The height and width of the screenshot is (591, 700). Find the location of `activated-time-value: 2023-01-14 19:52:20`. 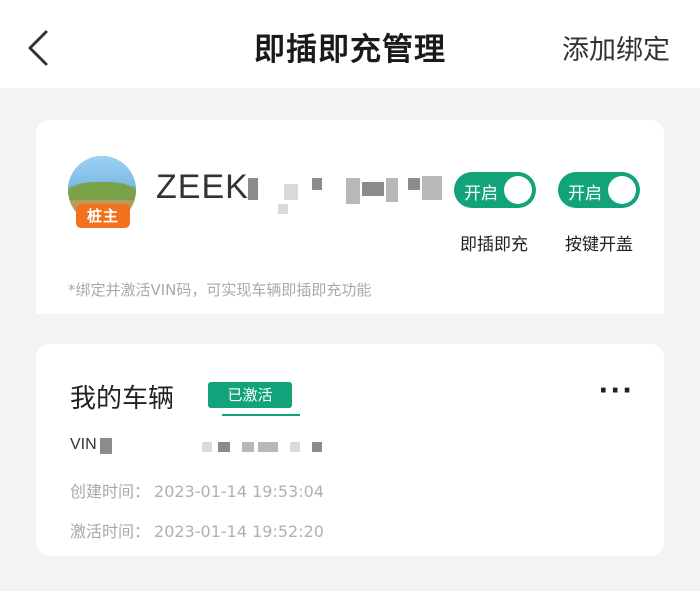

activated-time-value: 2023-01-14 19:52:20 is located at coordinates (239, 531).